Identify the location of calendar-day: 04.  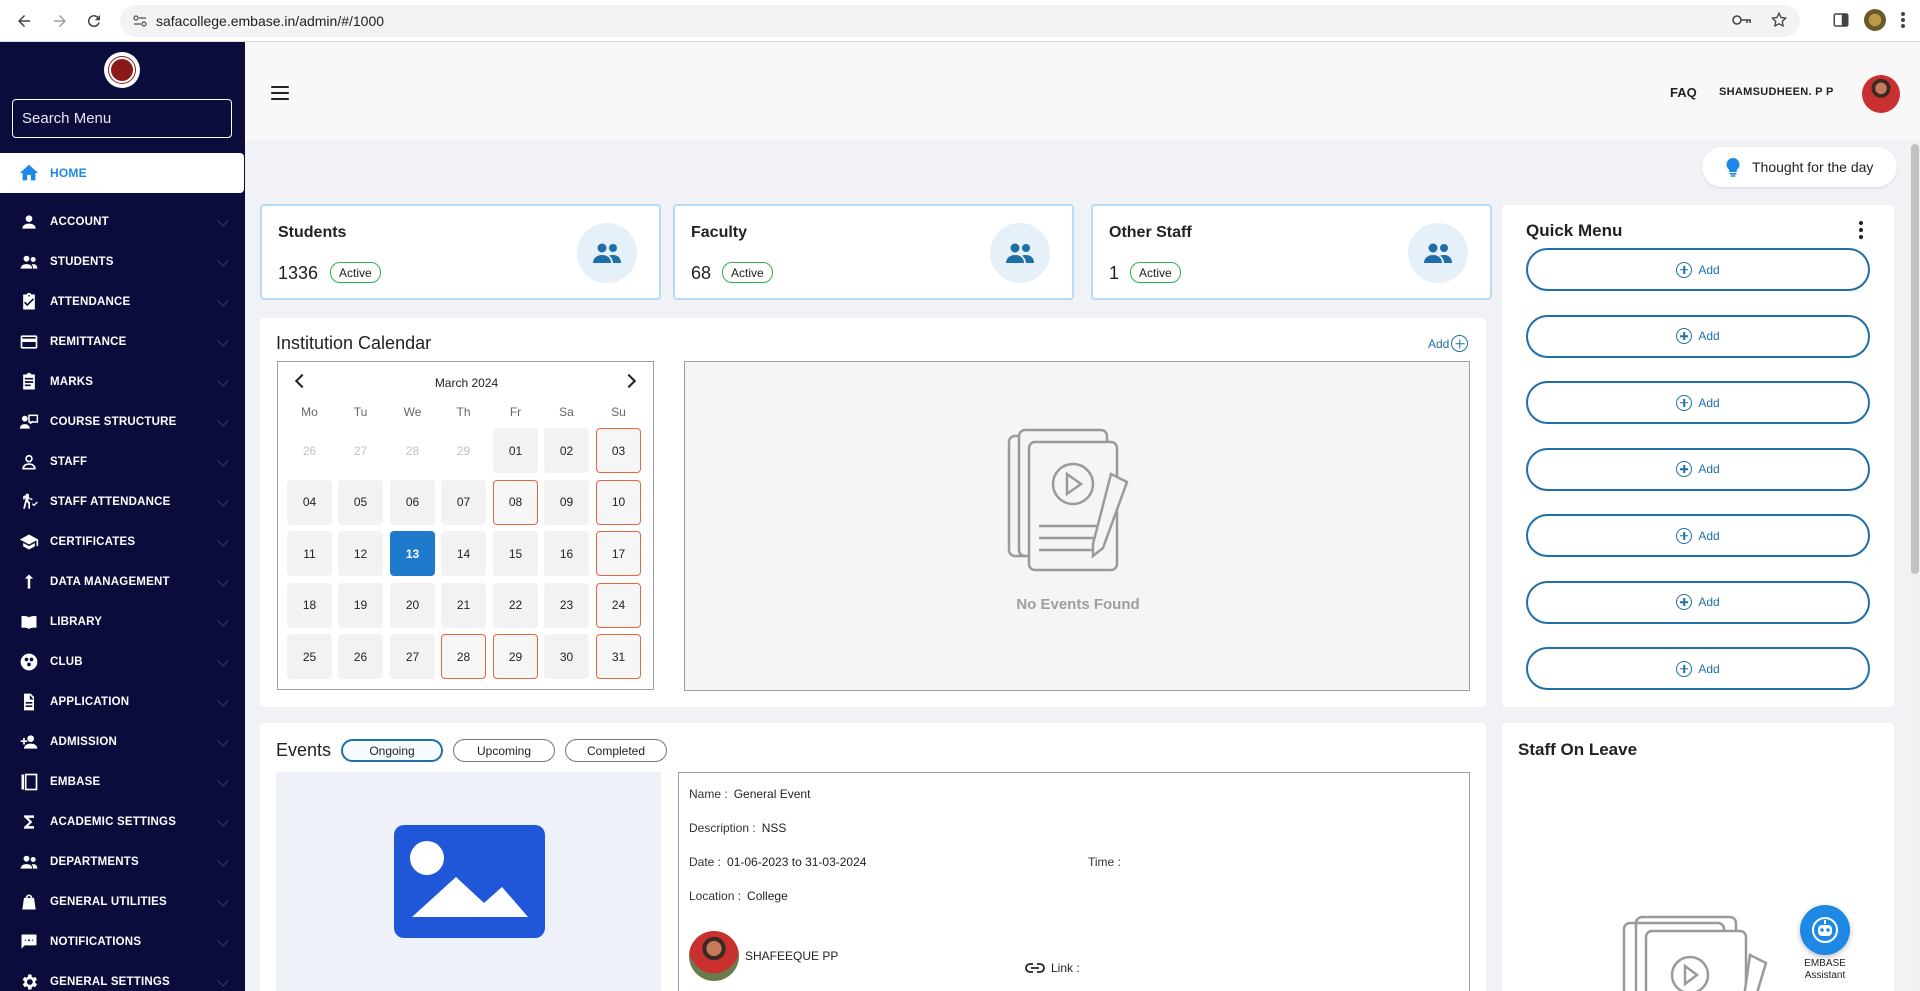
(309, 502).